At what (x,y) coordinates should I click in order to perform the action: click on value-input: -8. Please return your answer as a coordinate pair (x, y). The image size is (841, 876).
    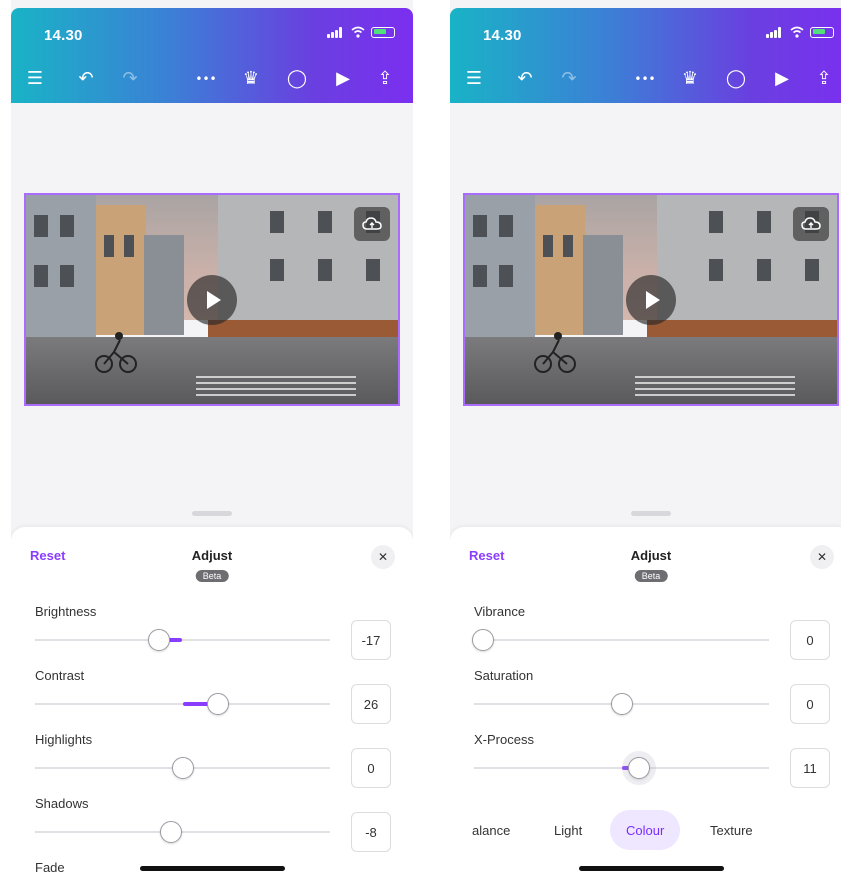
    Looking at the image, I should click on (371, 832).